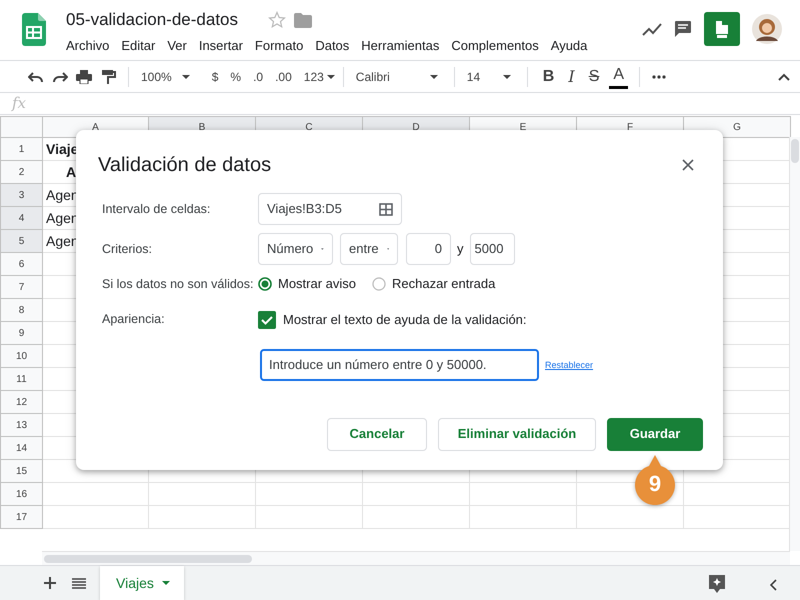 This screenshot has width=800, height=600. I want to click on dialog-button: Guardar, so click(655, 434).